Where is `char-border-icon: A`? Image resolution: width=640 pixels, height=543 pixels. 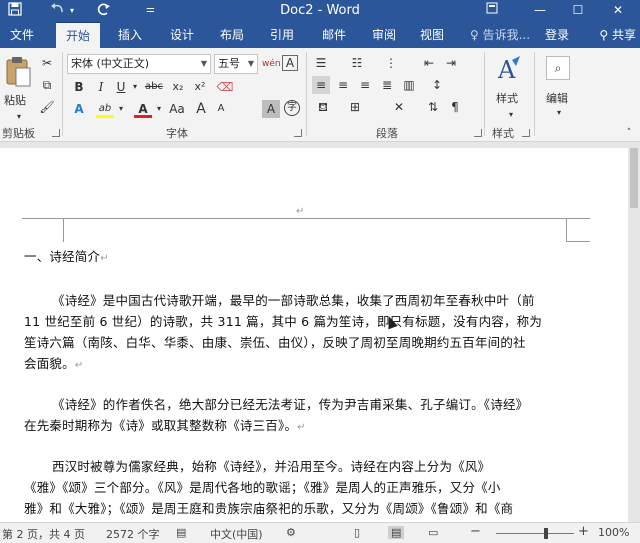
char-border-icon: A is located at coordinates (290, 63).